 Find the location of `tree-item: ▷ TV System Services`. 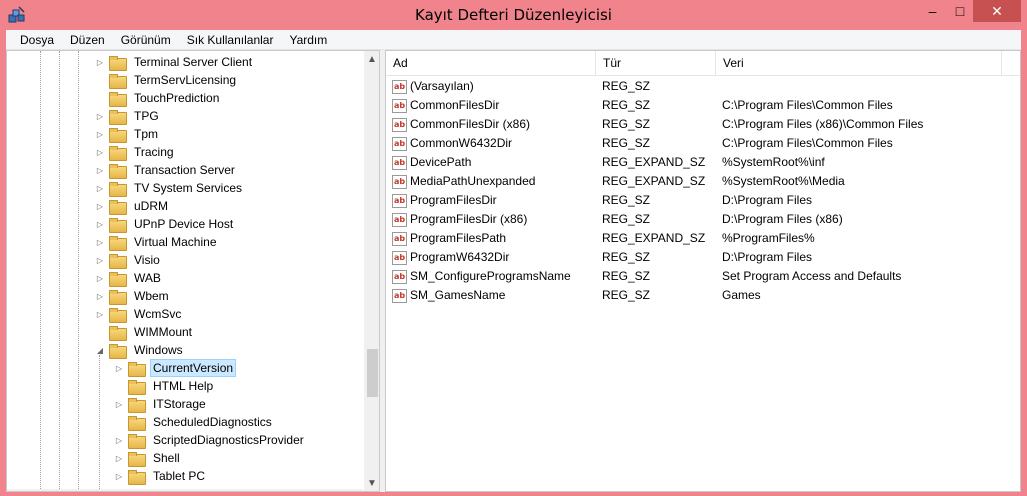

tree-item: ▷ TV System Services is located at coordinates (170, 188).